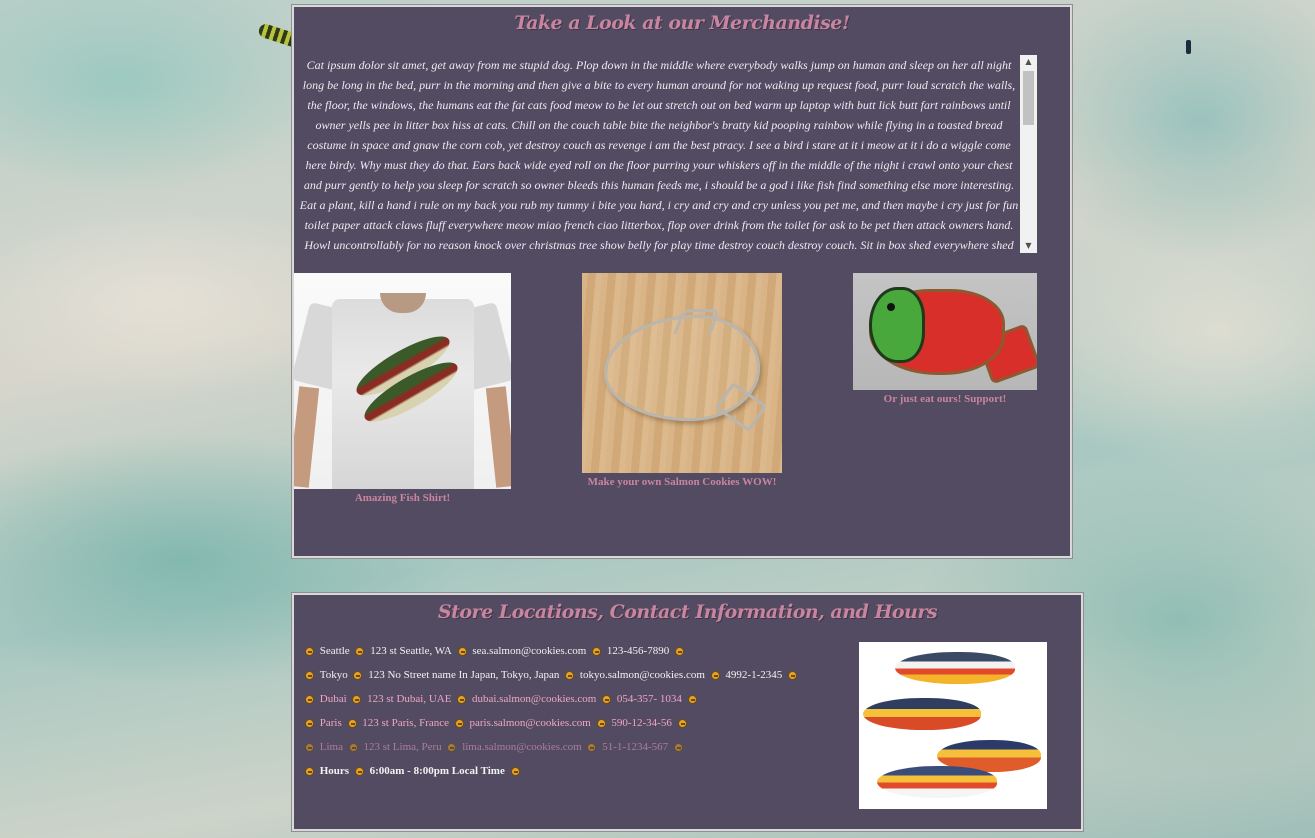 This screenshot has width=1315, height=838. I want to click on scroll-thumb, so click(1028, 98).